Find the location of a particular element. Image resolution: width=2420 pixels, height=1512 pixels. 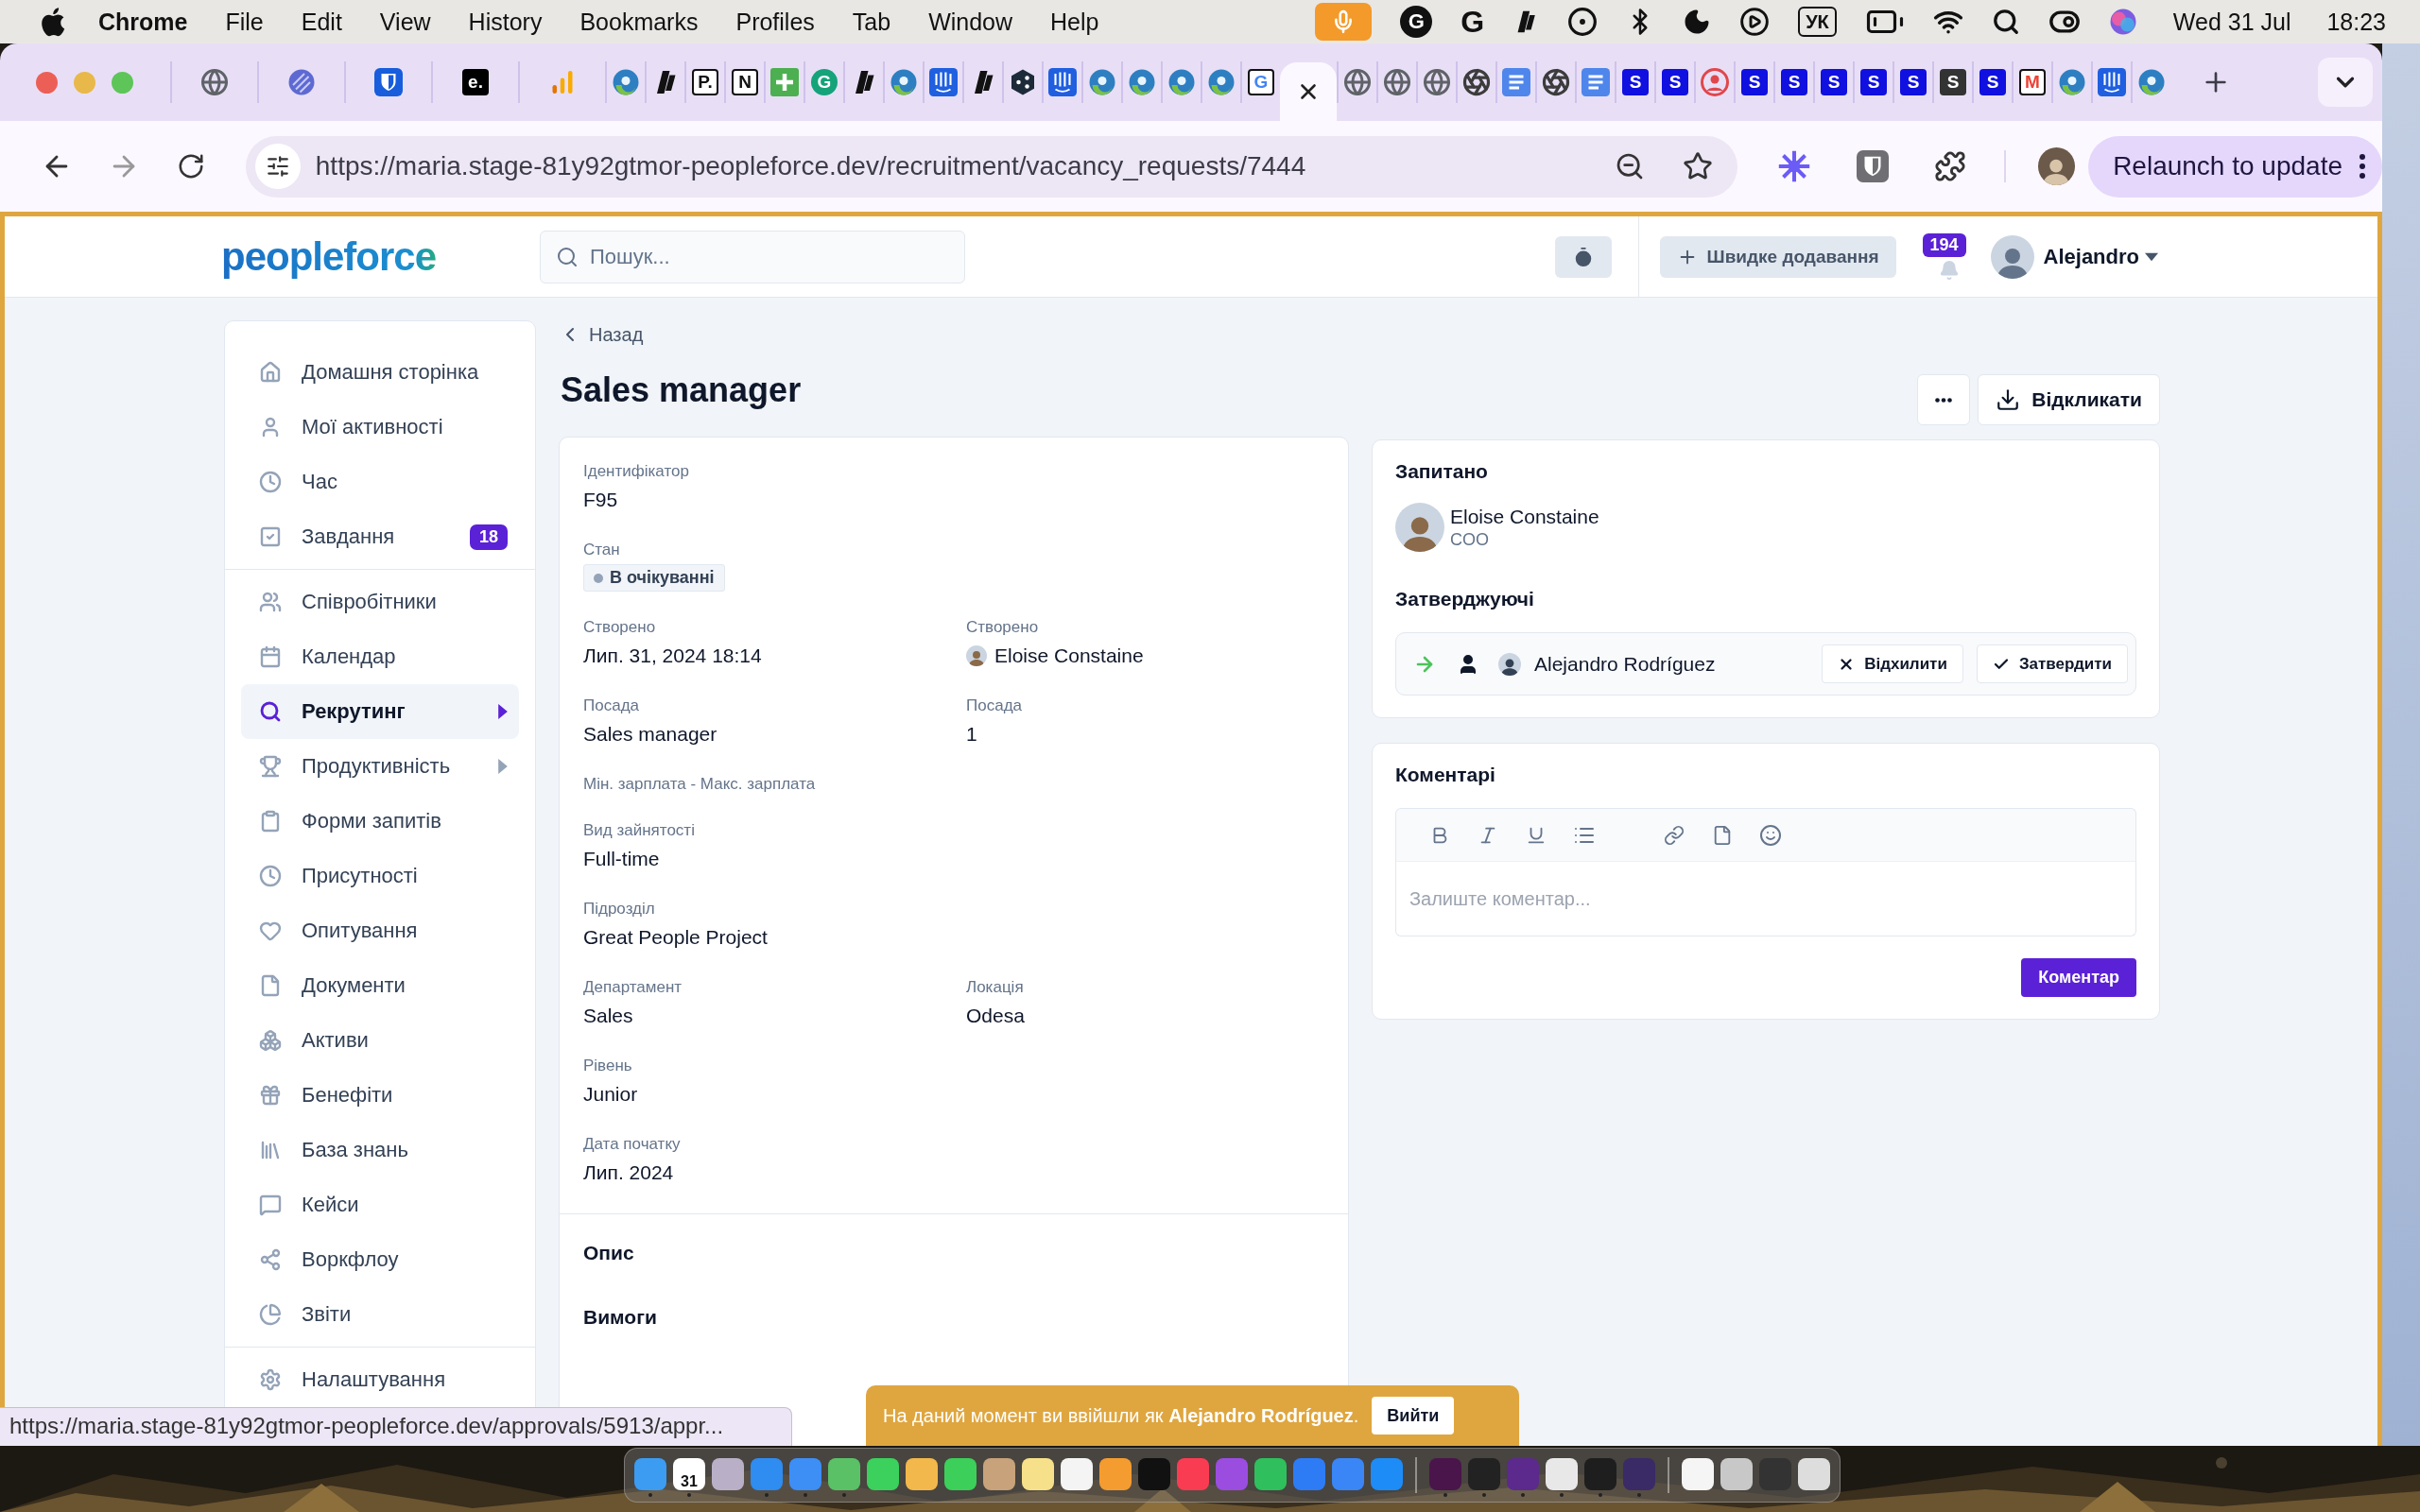

menu-item: History is located at coordinates (505, 22).